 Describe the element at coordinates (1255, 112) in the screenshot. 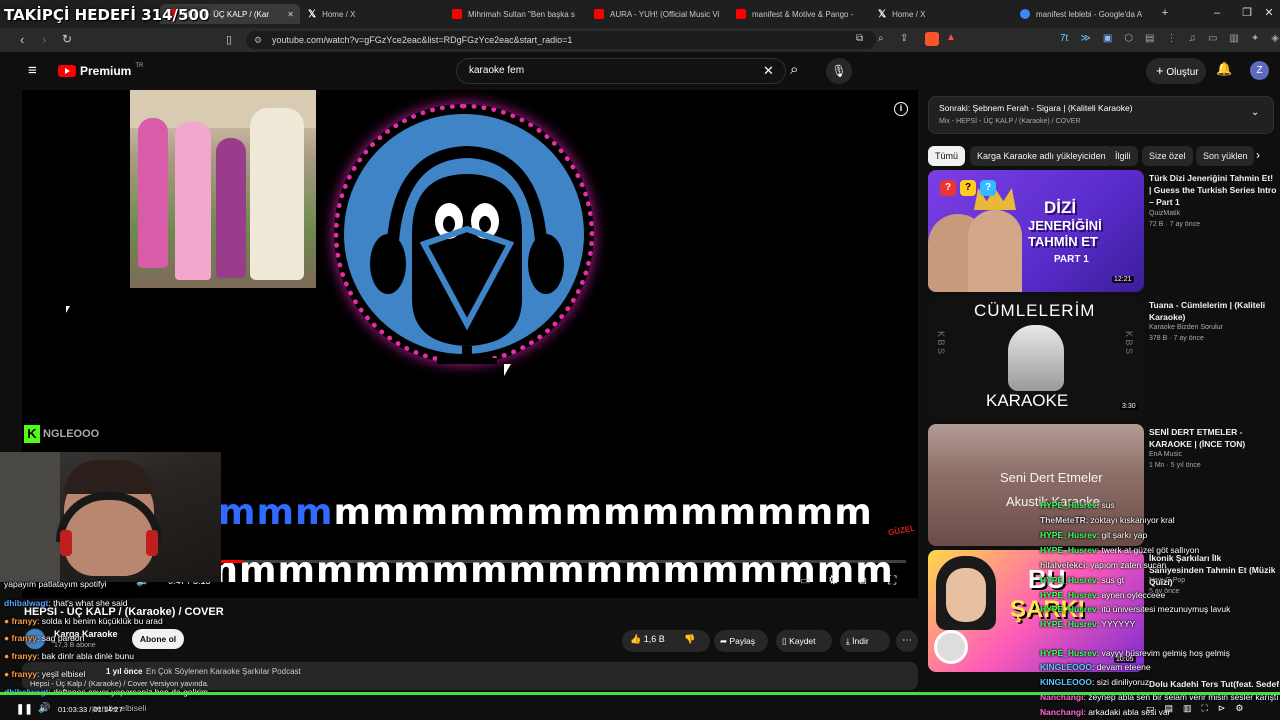

I see `expand-queue-icon: ⌄` at that location.